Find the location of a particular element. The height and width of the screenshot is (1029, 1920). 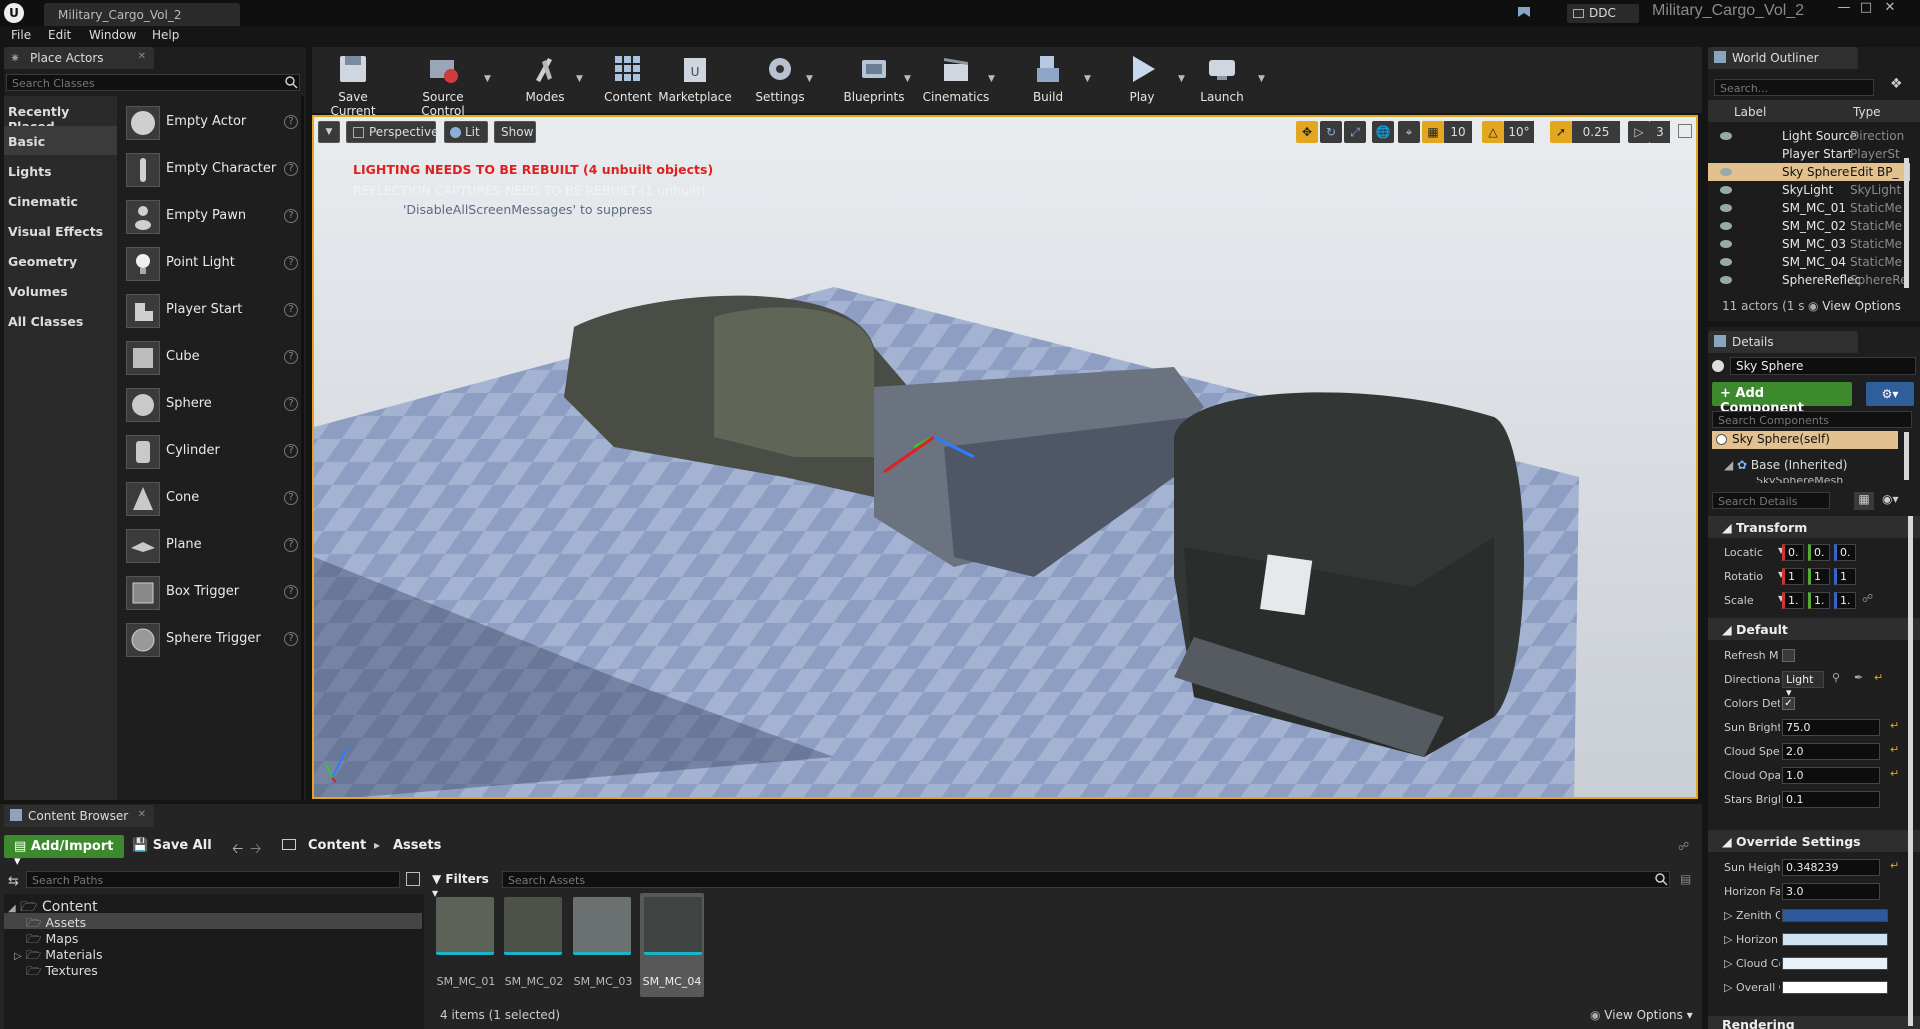

menu-help: Help is located at coordinates (165, 35).